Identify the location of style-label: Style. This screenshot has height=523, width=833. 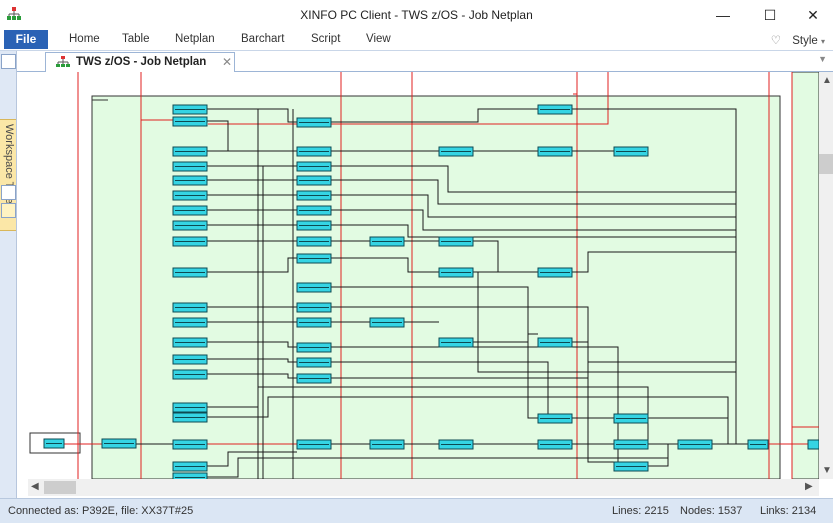
(805, 41).